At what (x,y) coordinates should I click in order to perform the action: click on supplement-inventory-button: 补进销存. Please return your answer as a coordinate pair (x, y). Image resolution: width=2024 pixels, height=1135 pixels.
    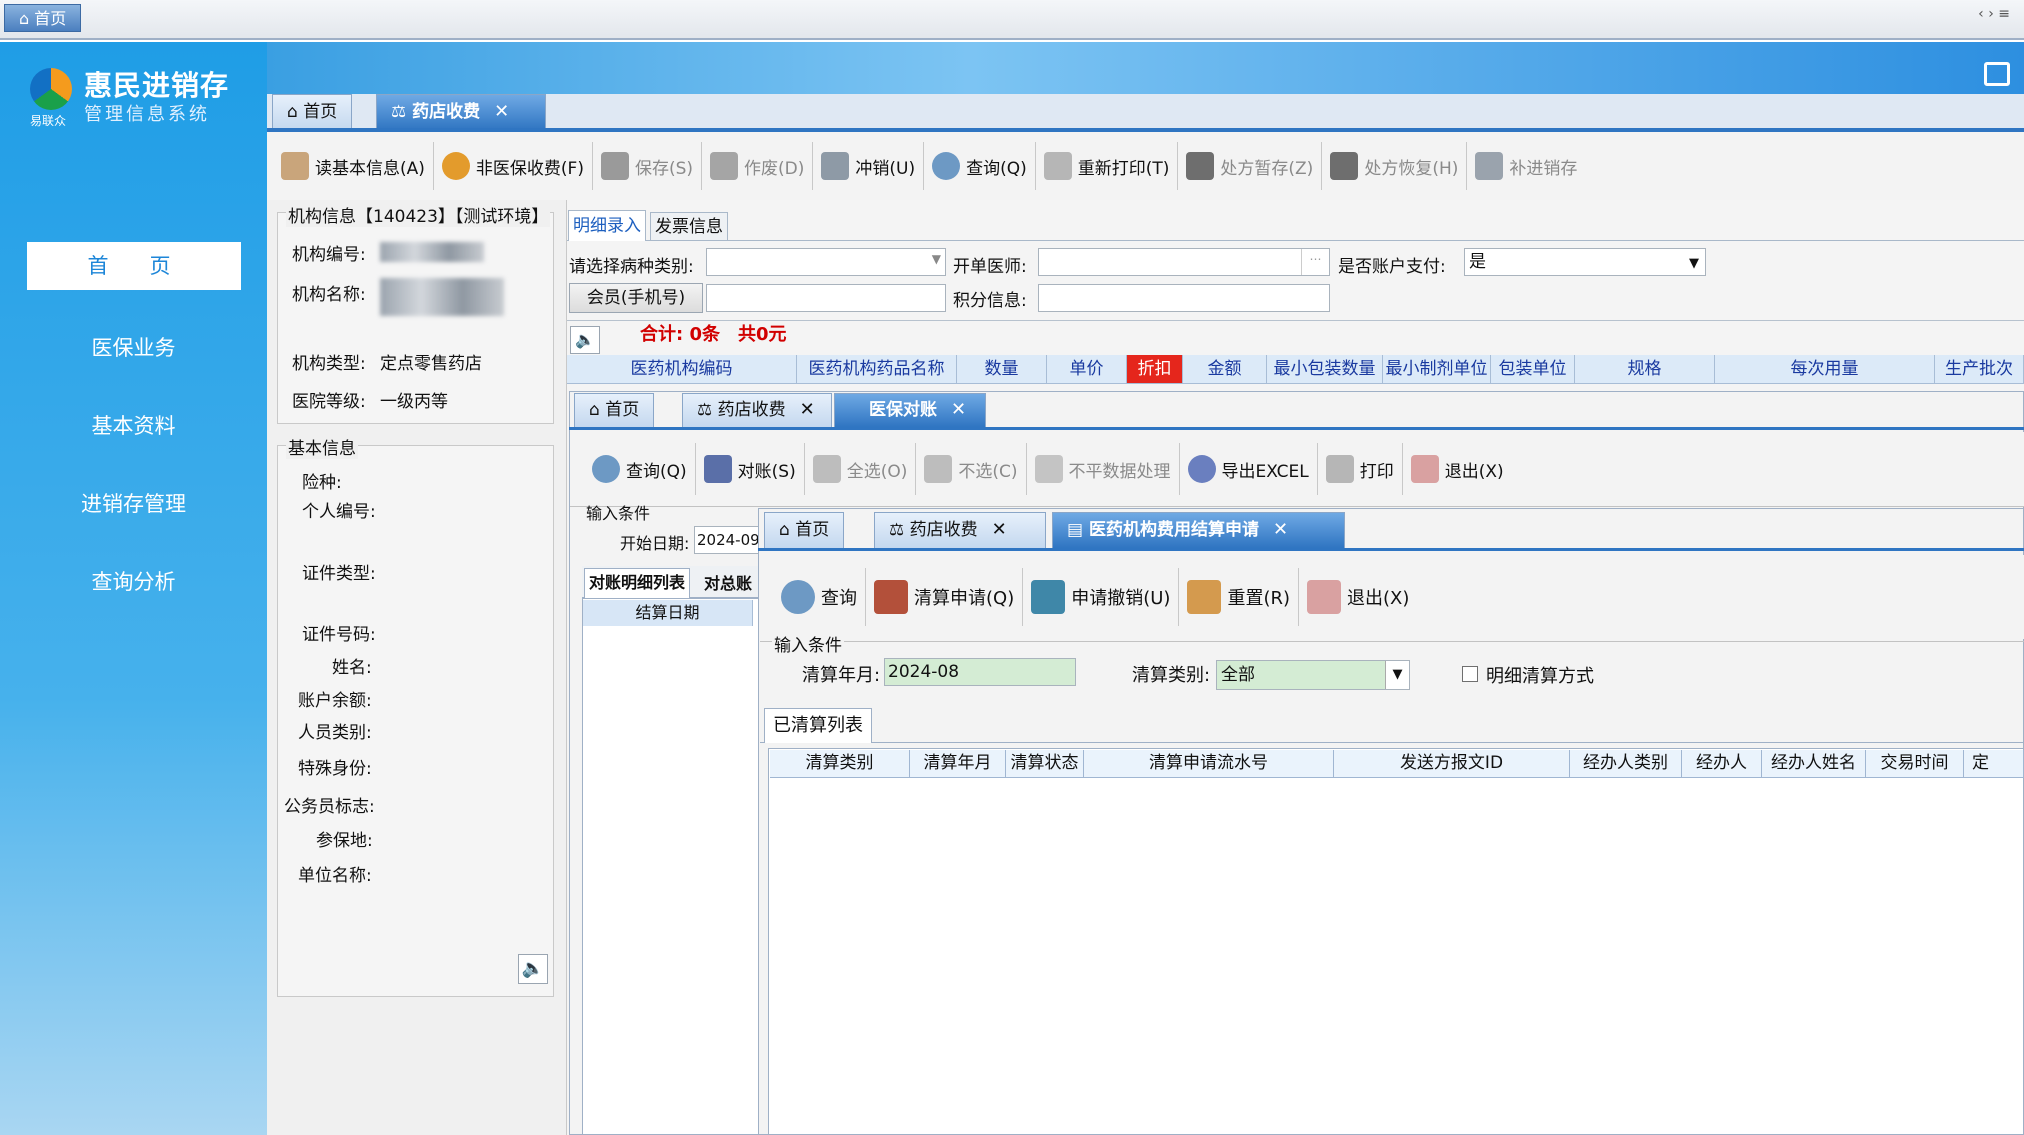
    Looking at the image, I should click on (1526, 166).